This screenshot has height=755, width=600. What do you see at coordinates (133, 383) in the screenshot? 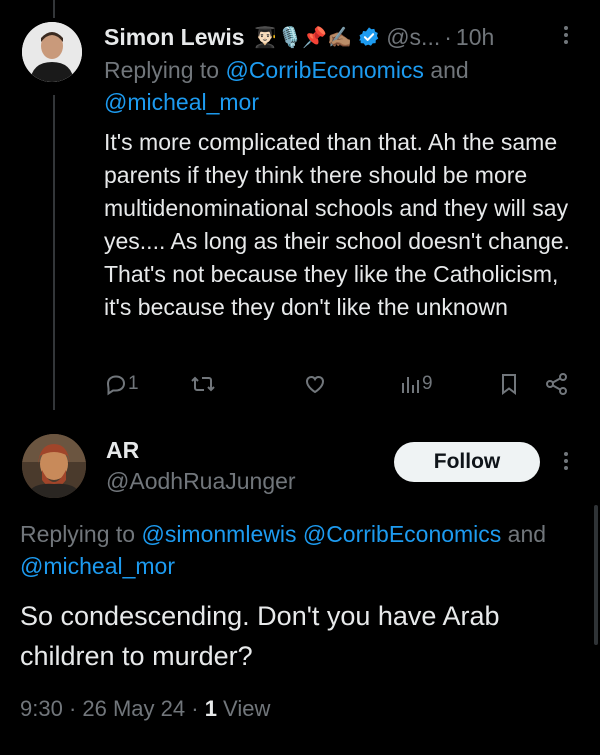
I see `reply-count: 1` at bounding box center [133, 383].